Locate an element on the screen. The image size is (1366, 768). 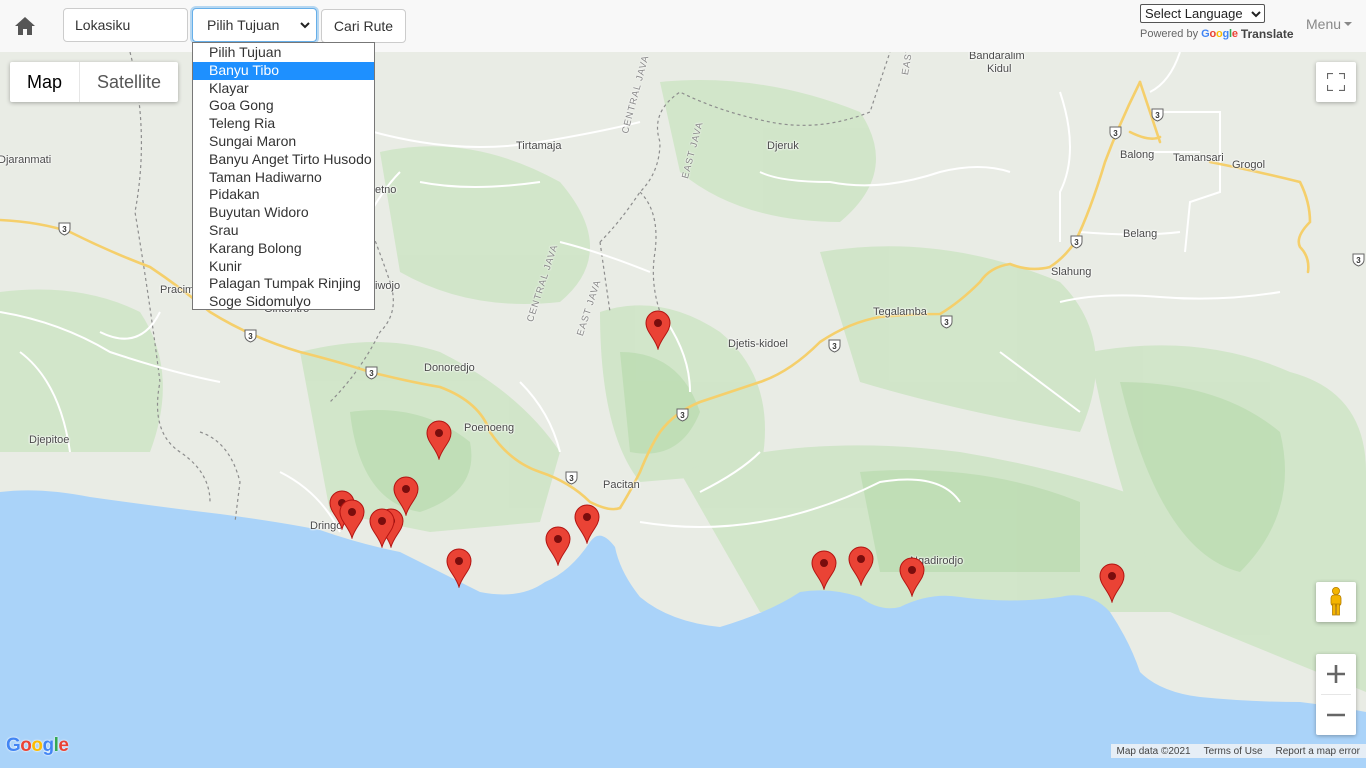
destination-option: Soge Sidomulyo is located at coordinates (283, 302).